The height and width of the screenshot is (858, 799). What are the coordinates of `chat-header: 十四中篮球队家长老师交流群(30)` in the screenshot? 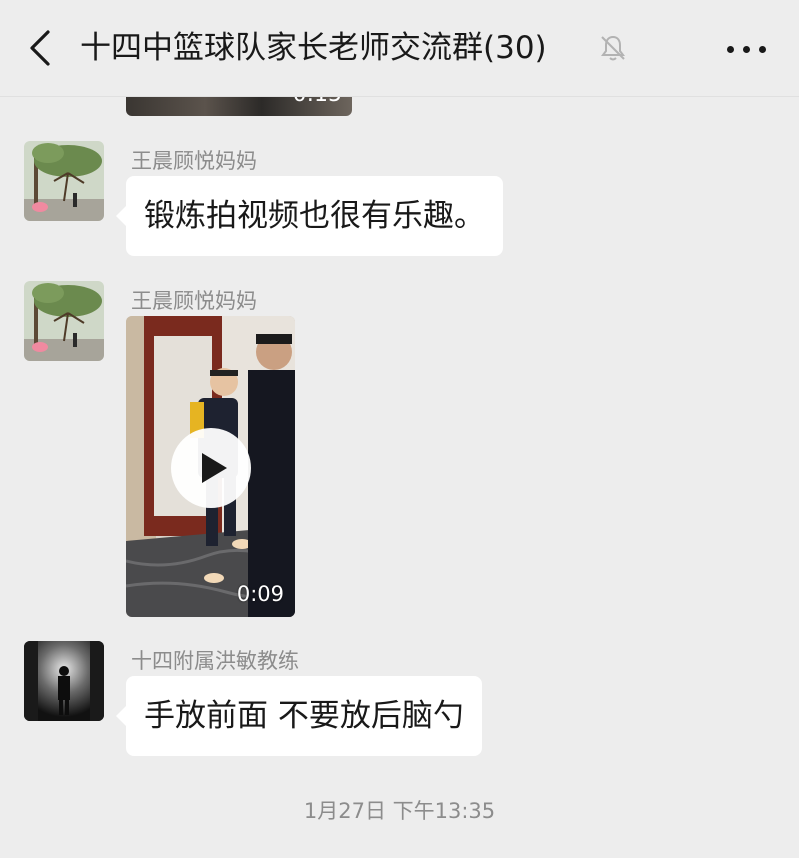 It's located at (399, 48).